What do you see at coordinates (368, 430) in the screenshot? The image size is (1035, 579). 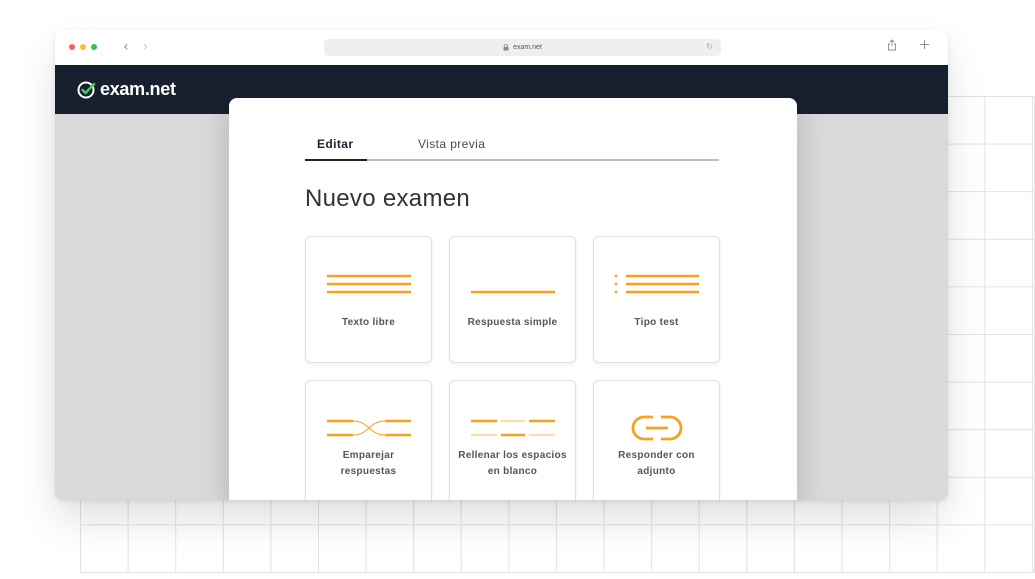 I see `matching-icon` at bounding box center [368, 430].